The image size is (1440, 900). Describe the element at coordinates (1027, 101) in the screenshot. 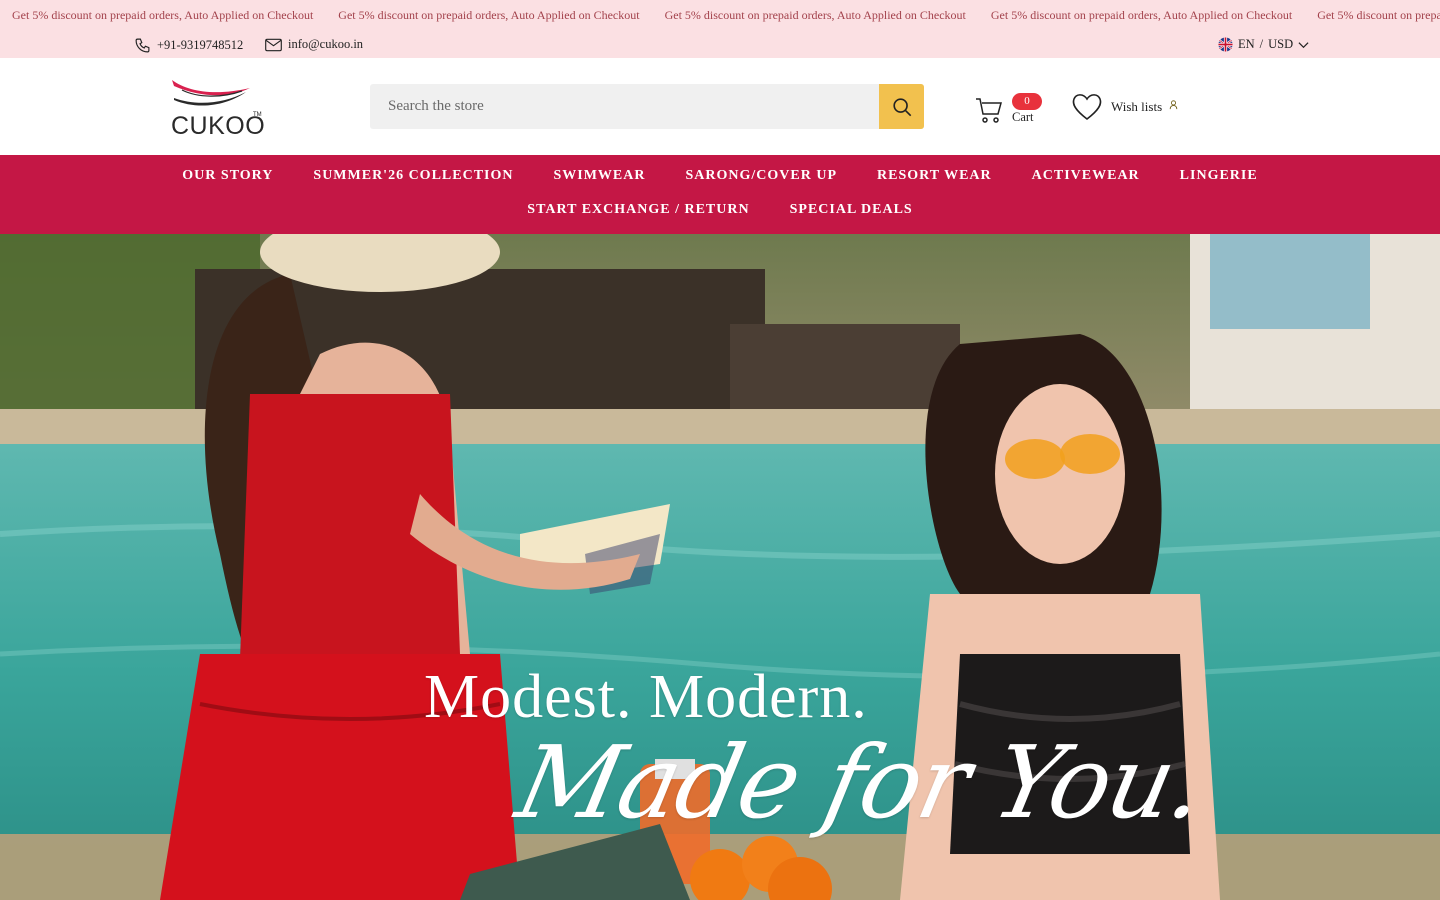

I see `cart-count-badge: 0` at that location.